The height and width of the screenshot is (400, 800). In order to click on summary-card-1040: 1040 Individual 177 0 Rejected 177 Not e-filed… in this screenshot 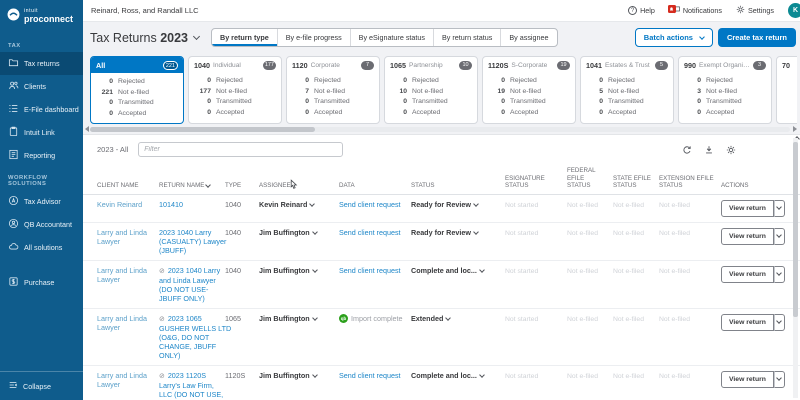, I will do `click(235, 90)`.